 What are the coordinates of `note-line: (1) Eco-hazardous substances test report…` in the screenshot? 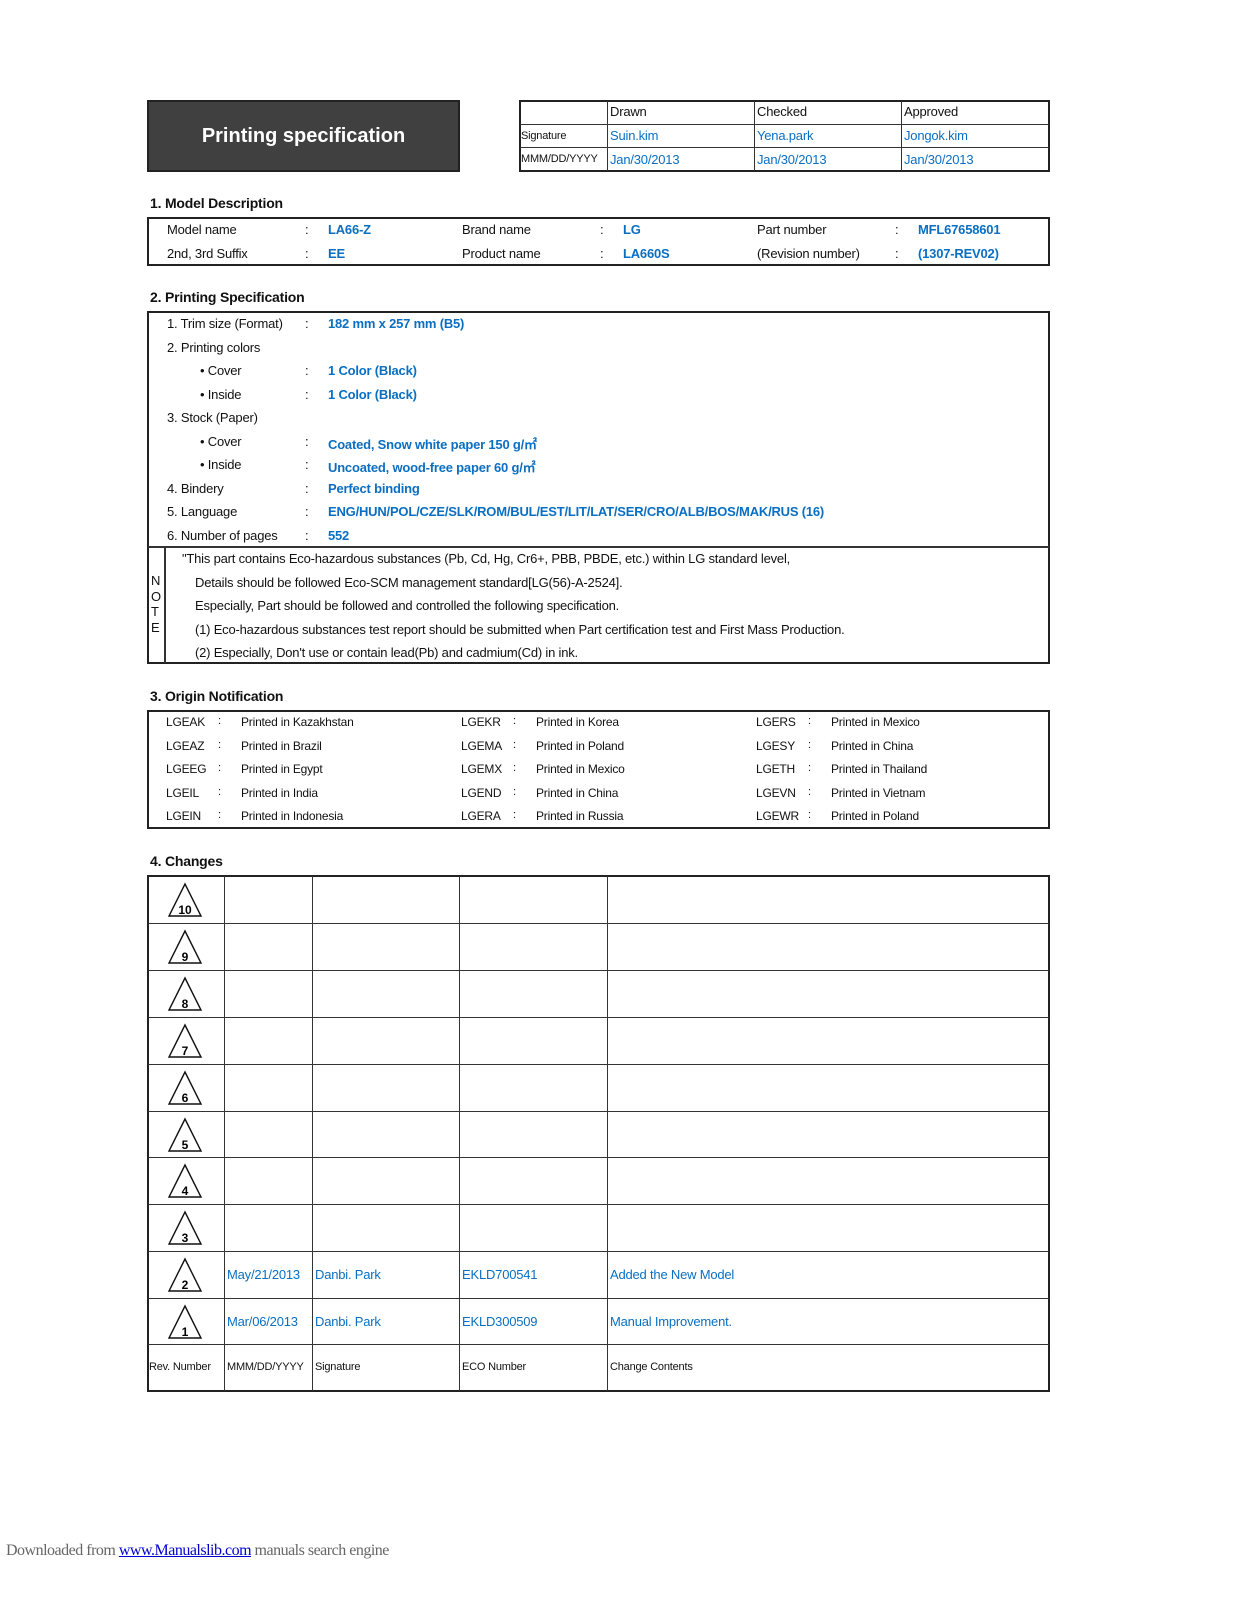 It's located at (520, 629).